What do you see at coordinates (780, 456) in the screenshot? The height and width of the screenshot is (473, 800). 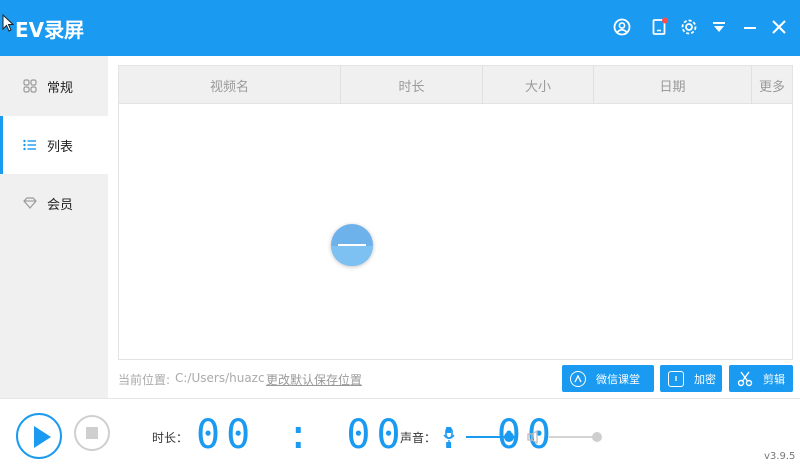 I see `version-label: v3.9.5` at bounding box center [780, 456].